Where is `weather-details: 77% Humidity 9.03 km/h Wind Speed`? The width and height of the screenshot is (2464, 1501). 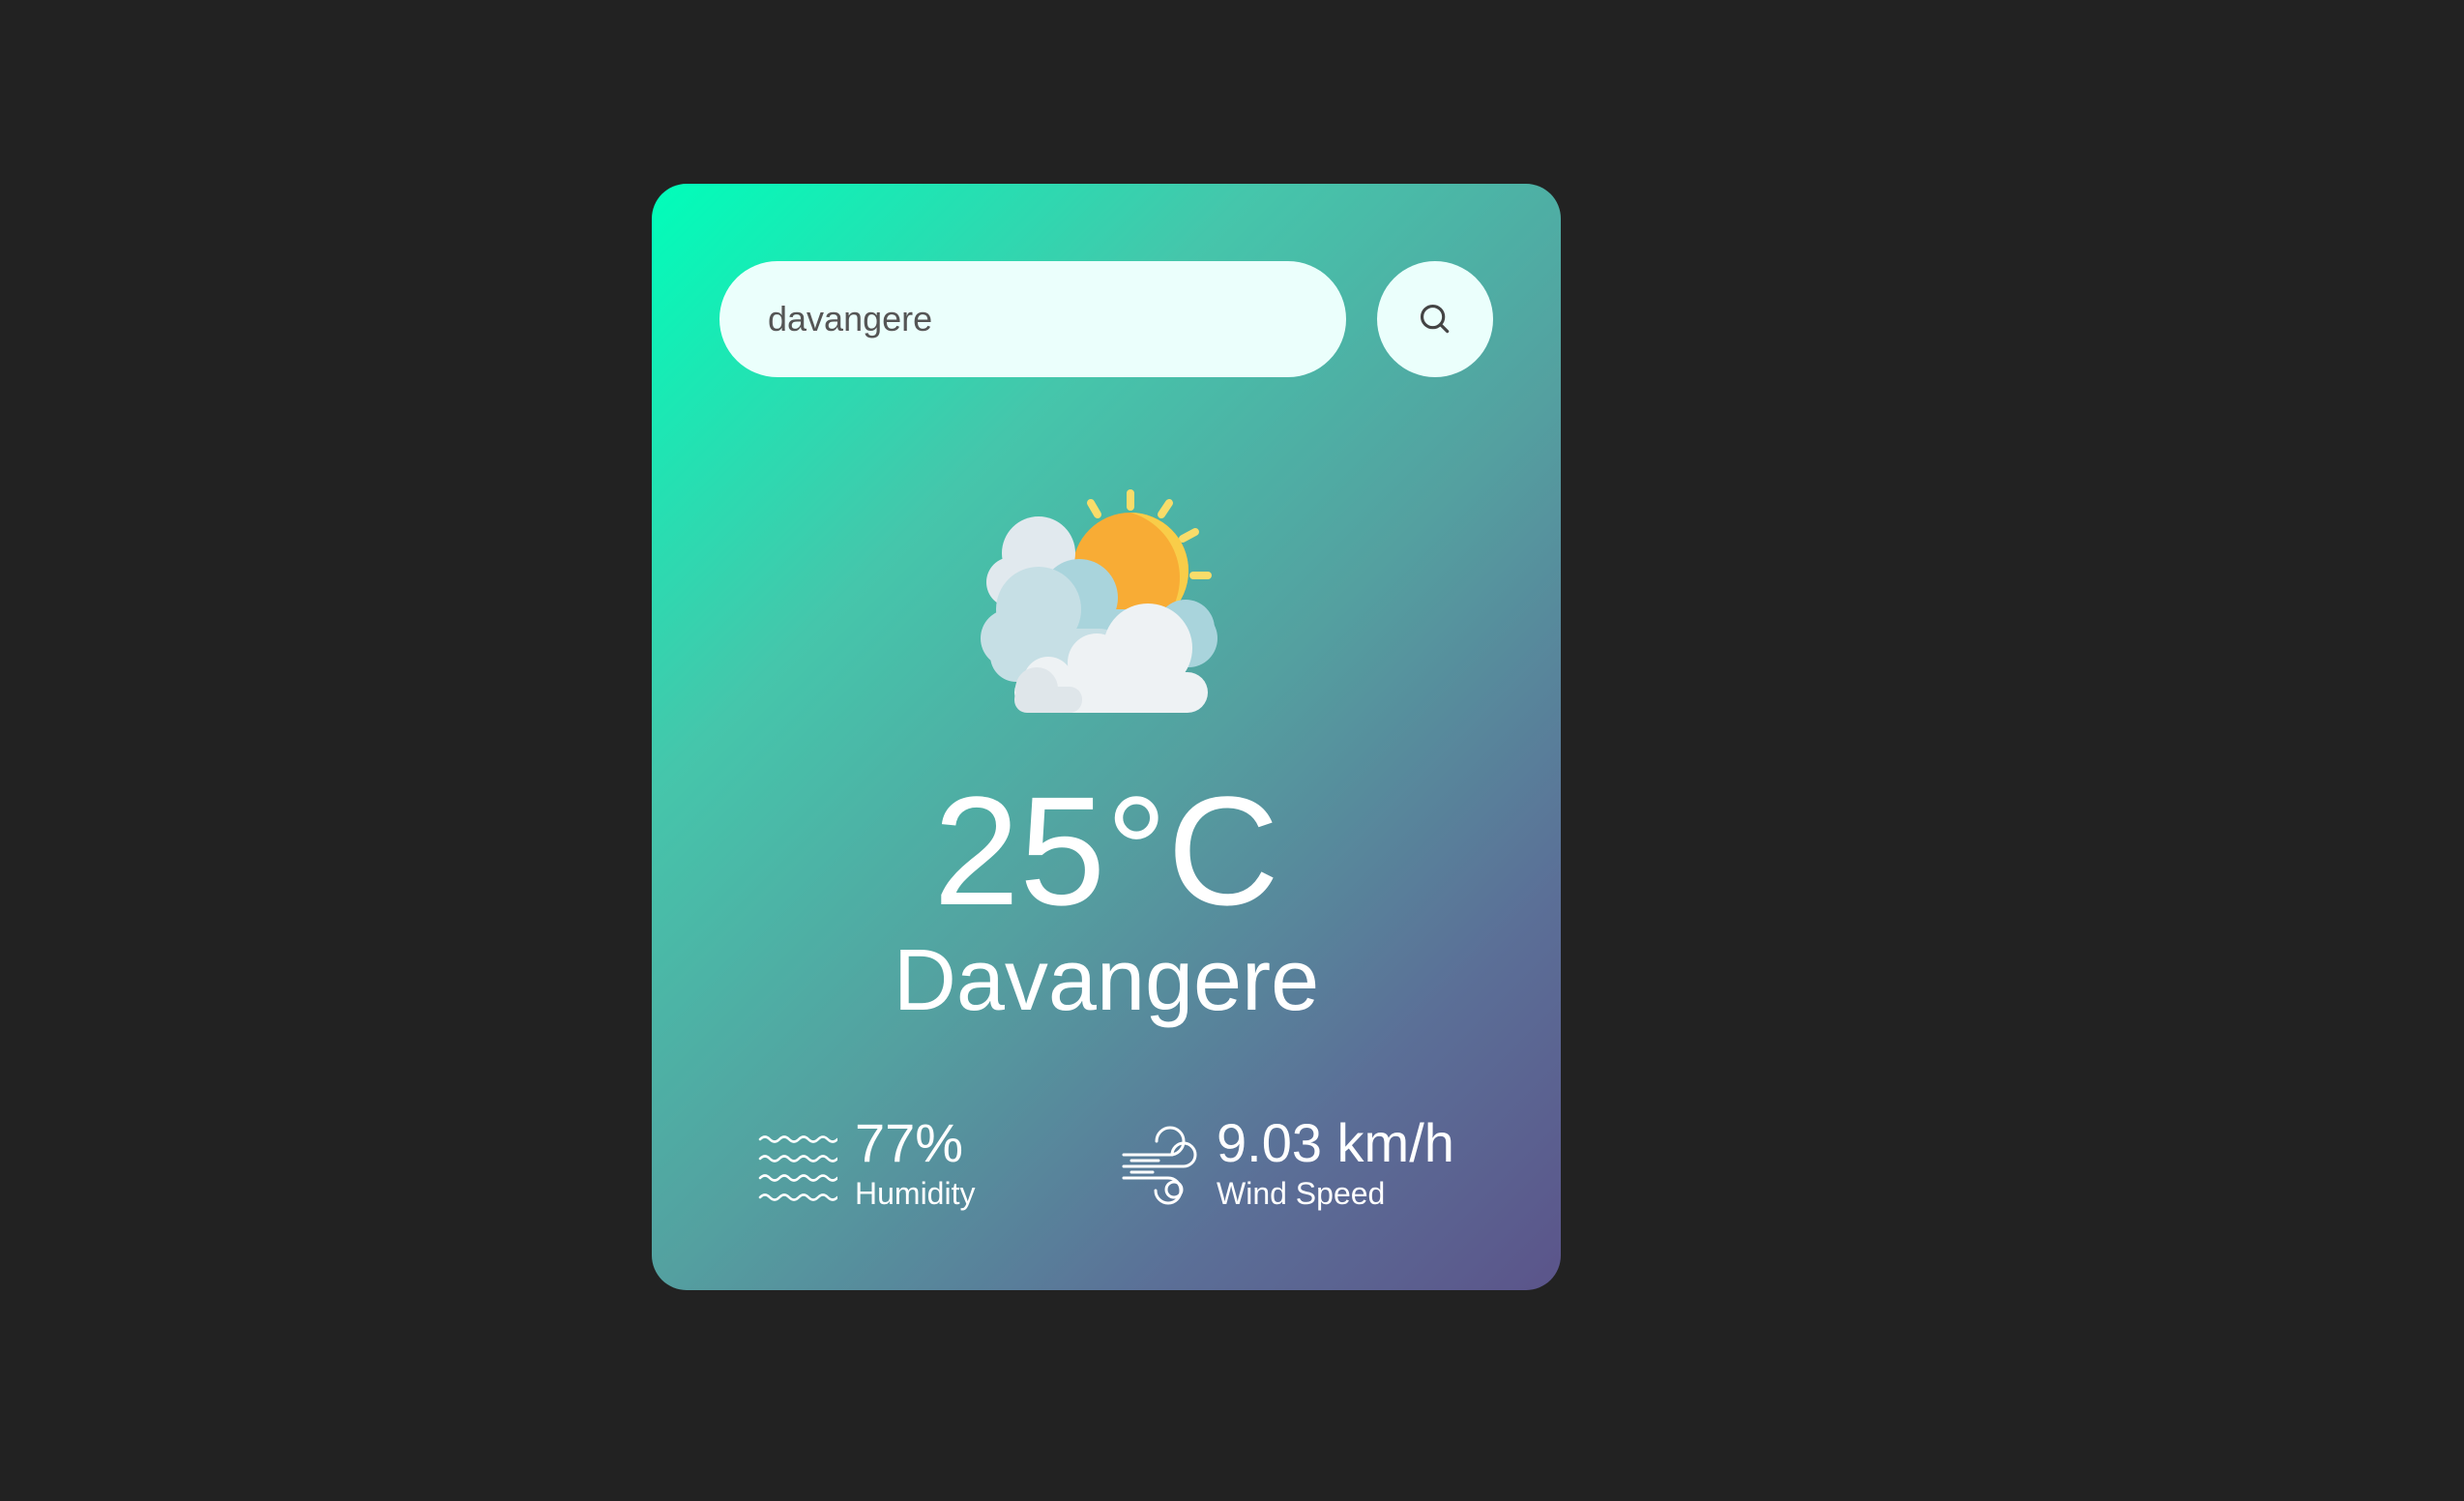 weather-details: 77% Humidity 9.03 km/h Wind Speed is located at coordinates (1106, 1165).